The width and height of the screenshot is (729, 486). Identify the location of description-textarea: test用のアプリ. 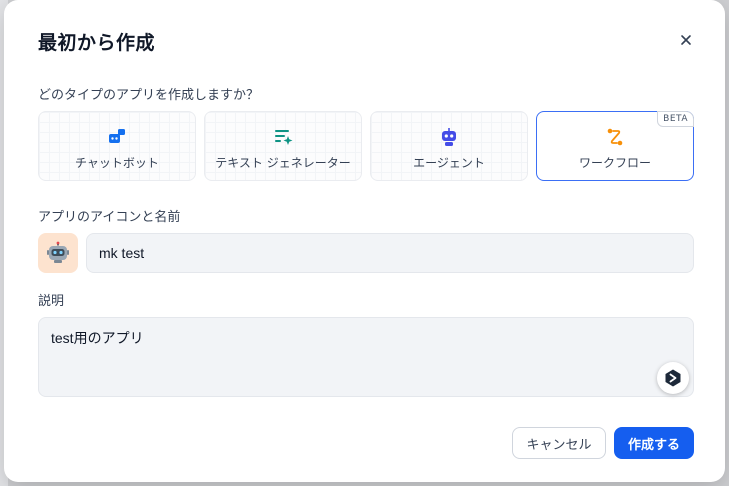
(366, 357).